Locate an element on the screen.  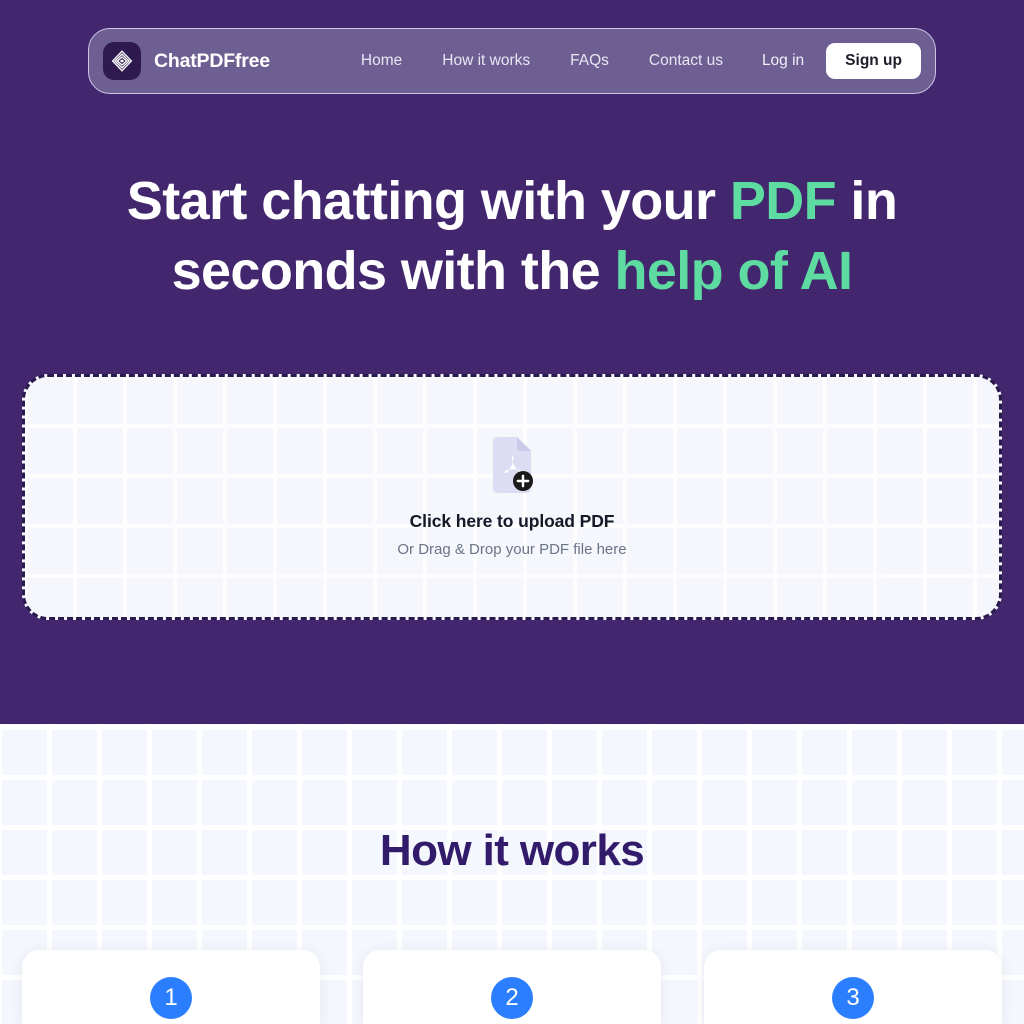
step-number-badge: 2 is located at coordinates (512, 998).